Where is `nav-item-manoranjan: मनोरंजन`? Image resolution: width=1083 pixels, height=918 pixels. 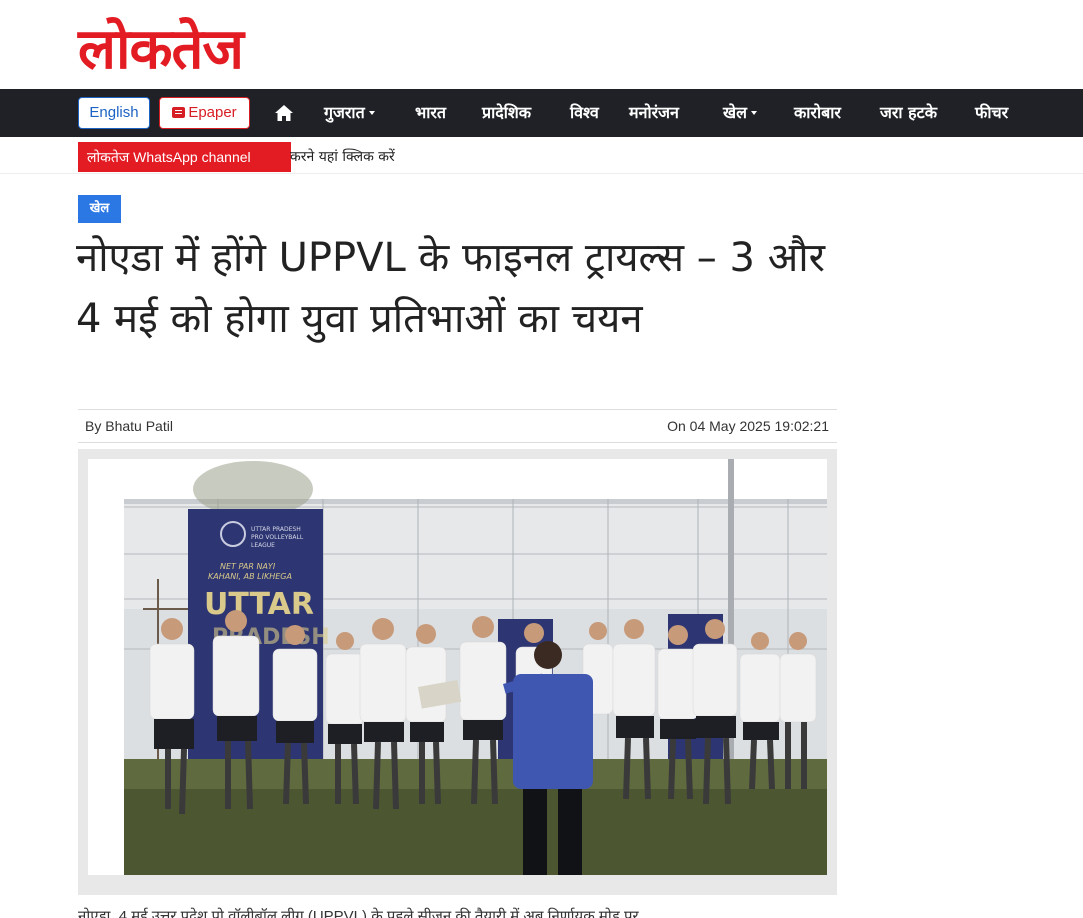
nav-item-manoranjan: मनोरंजन is located at coordinates (654, 113).